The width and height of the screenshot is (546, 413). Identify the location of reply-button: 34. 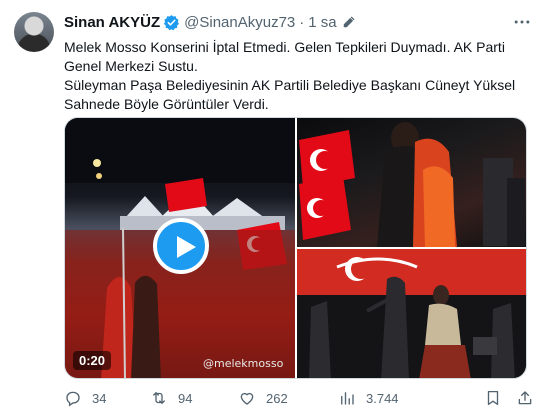
(85, 398).